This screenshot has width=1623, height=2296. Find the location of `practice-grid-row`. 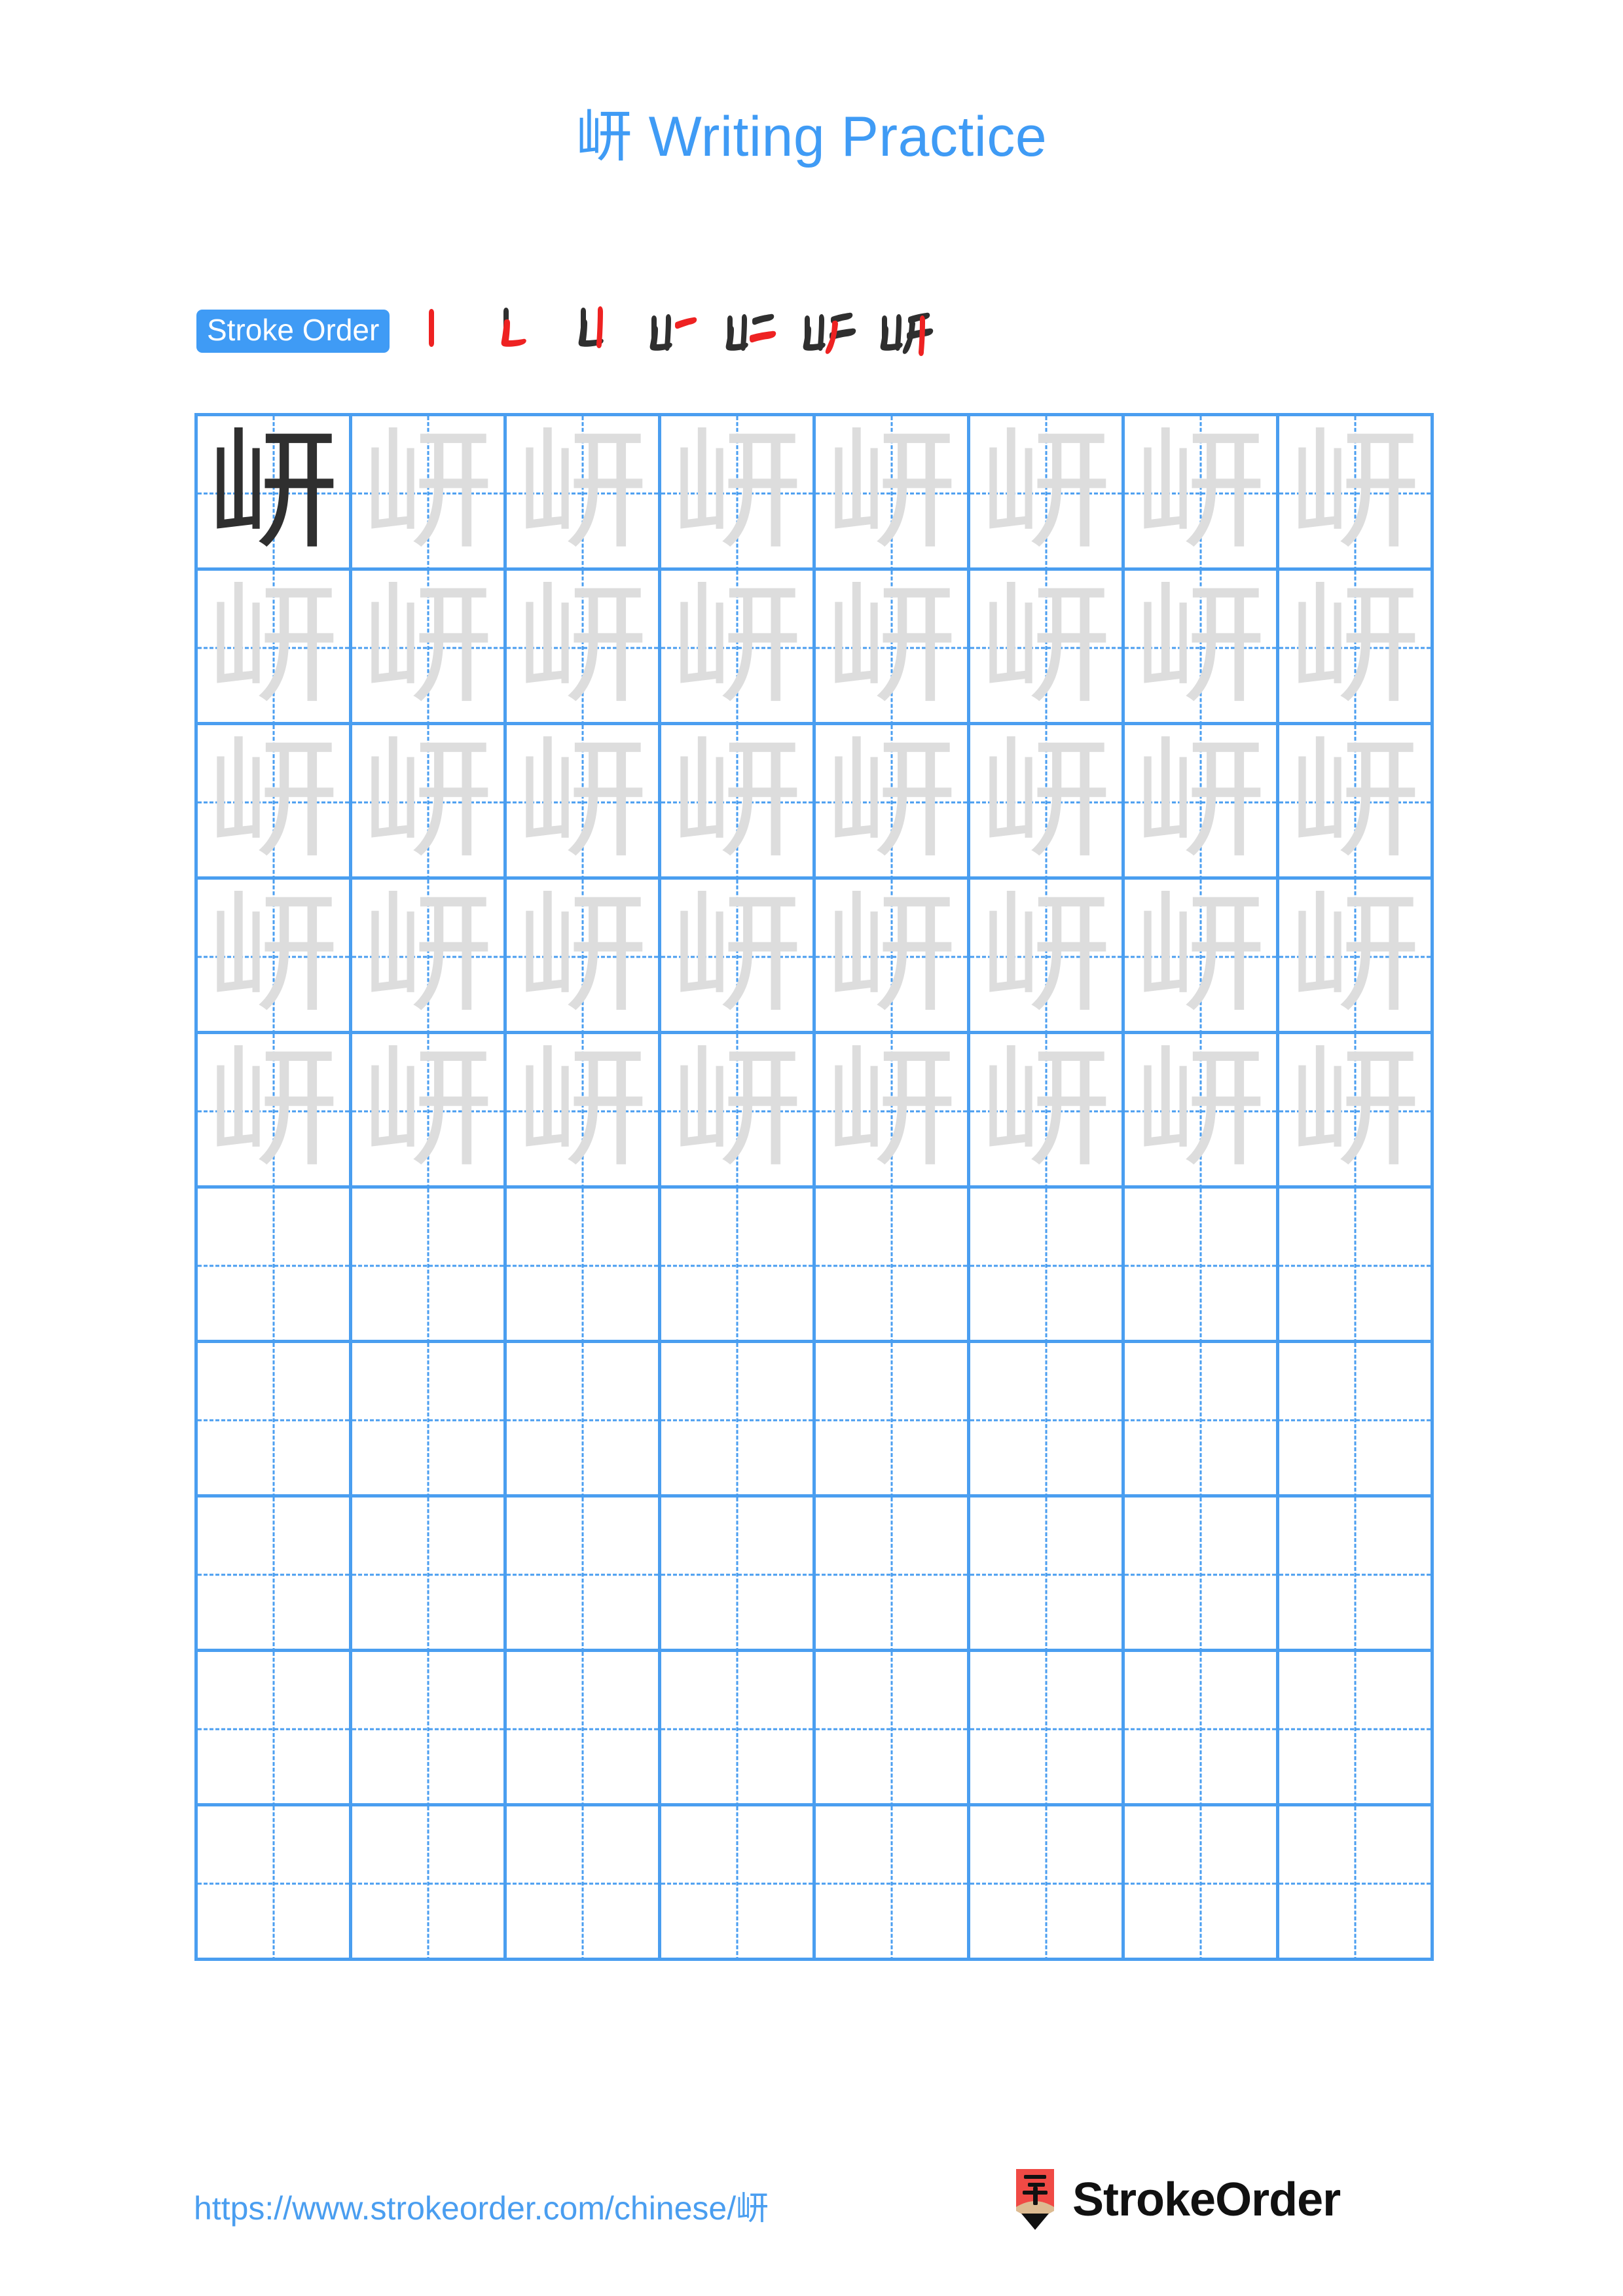

practice-grid-row is located at coordinates (816, 1420).